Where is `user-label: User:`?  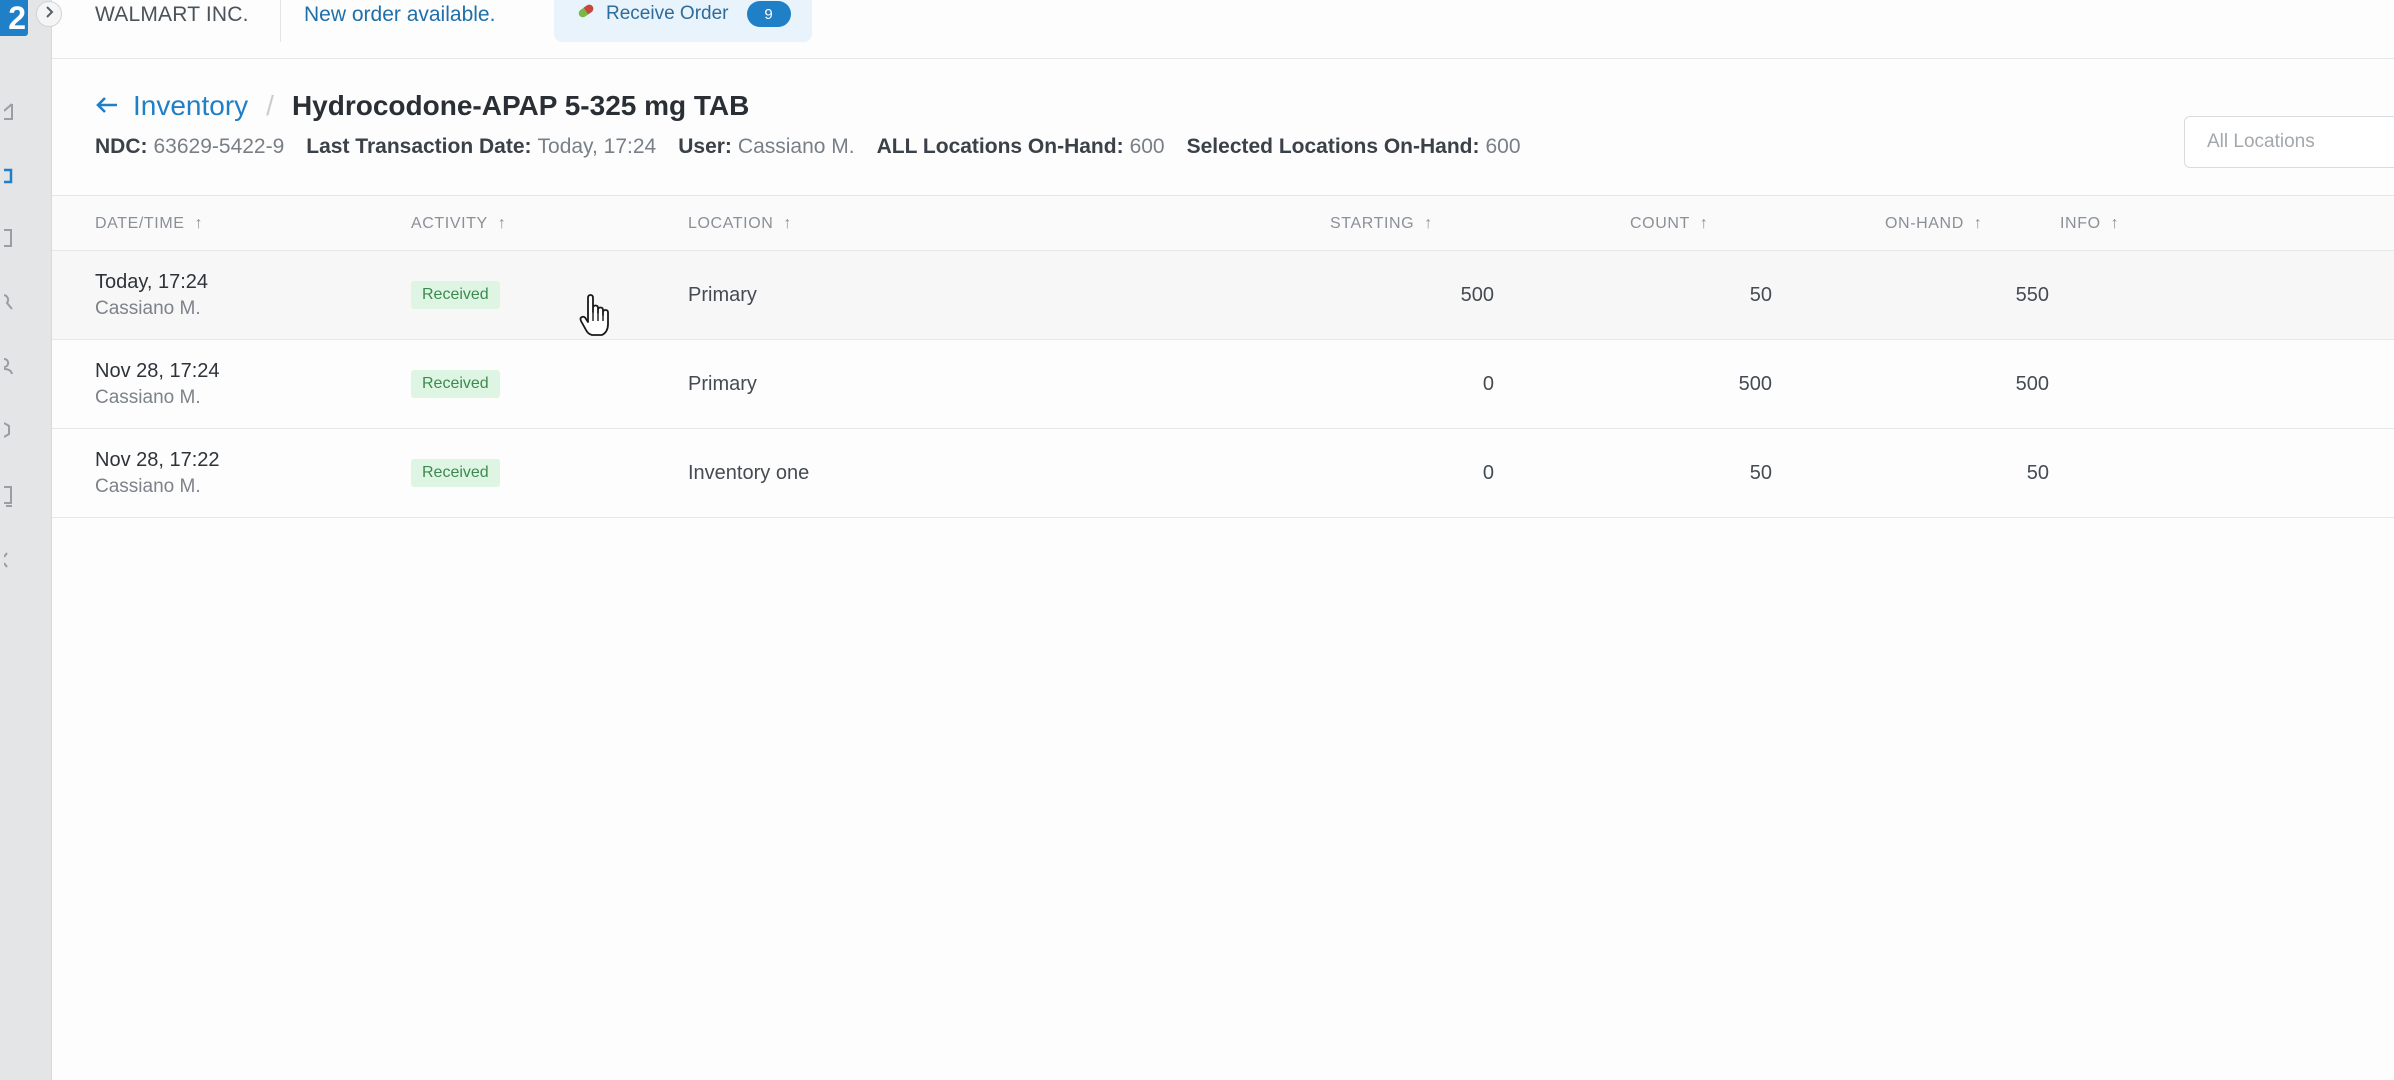
user-label: User: is located at coordinates (705, 146).